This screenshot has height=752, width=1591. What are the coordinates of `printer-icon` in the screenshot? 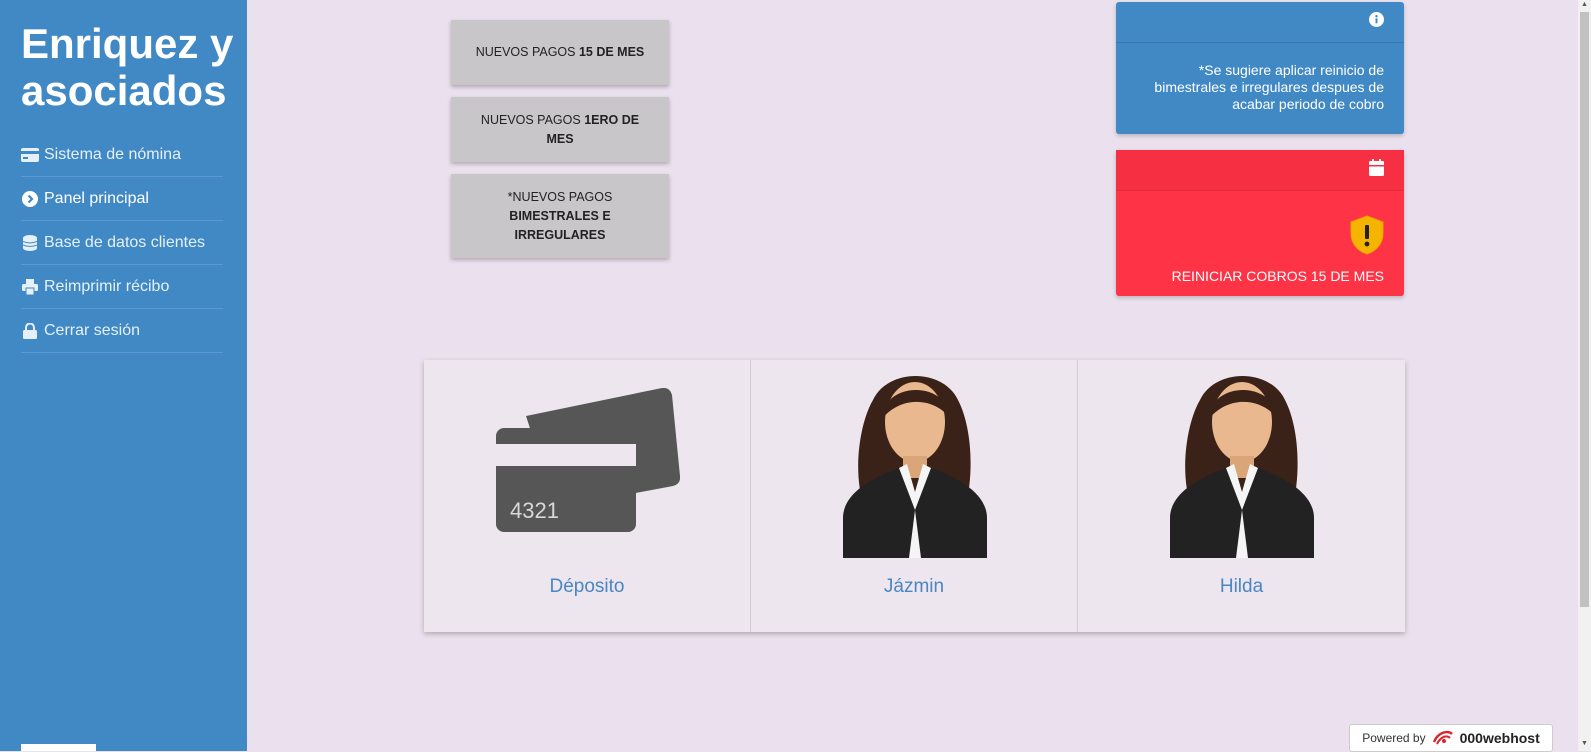 It's located at (30, 287).